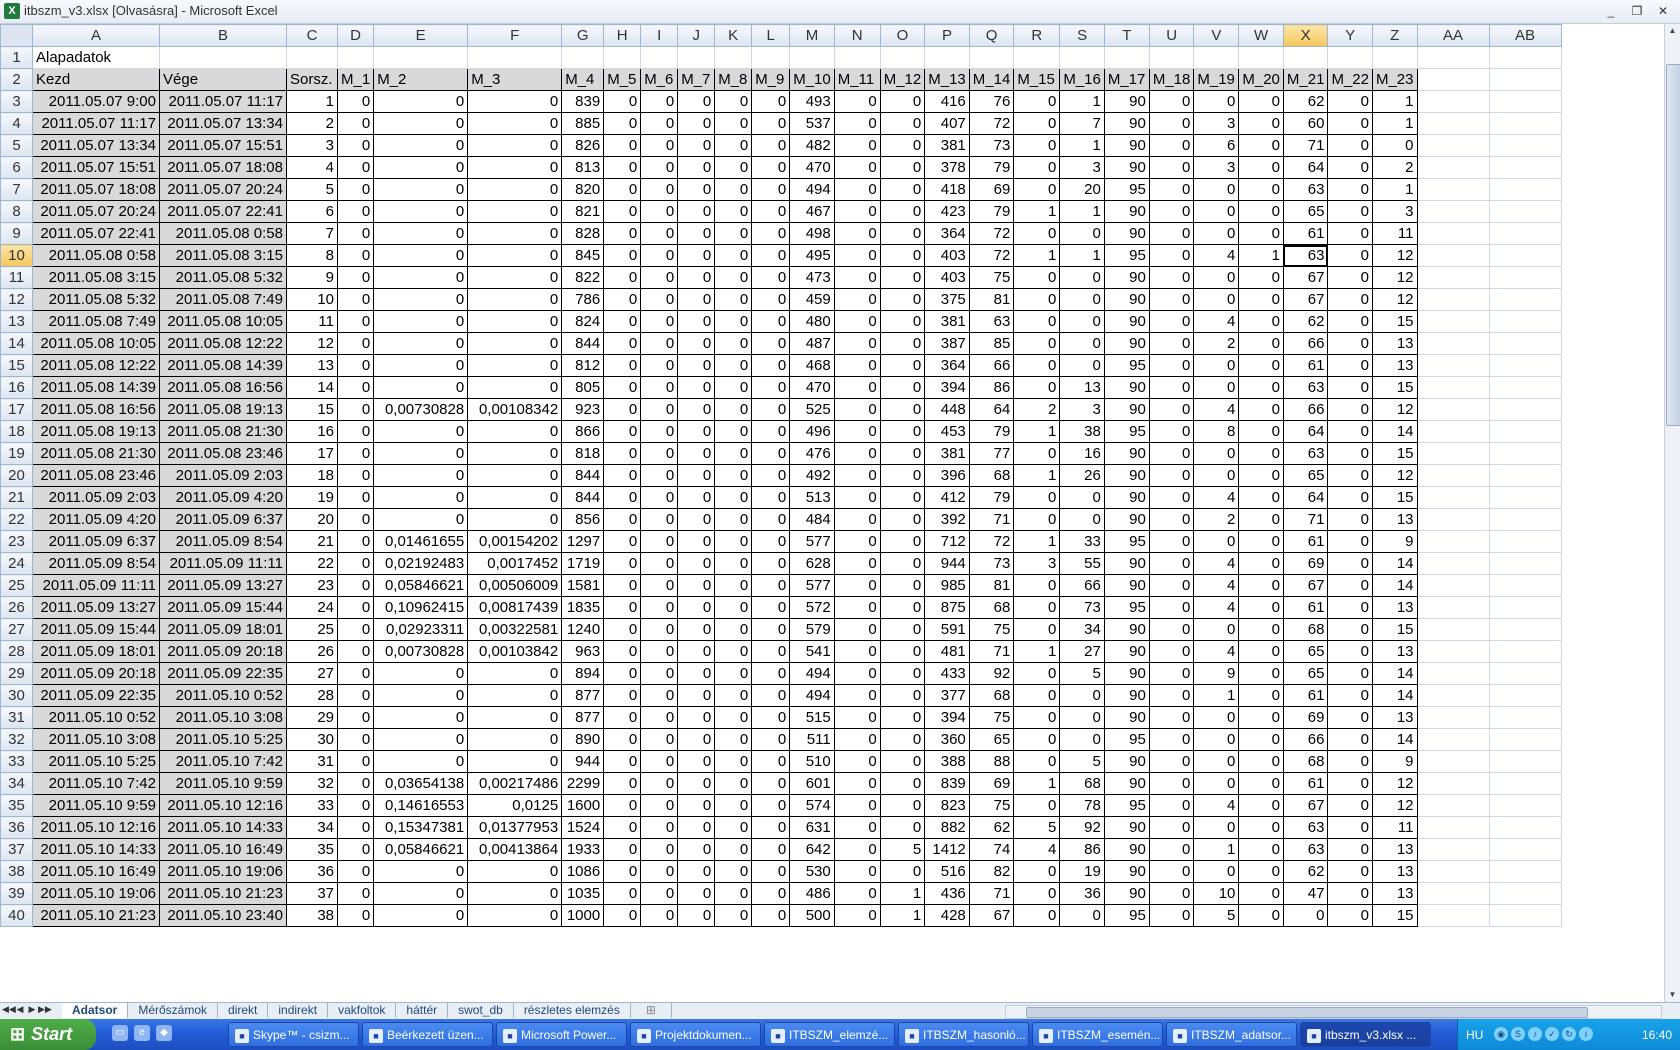 The image size is (1680, 1050). What do you see at coordinates (947, 299) in the screenshot?
I see `value-cell: 375` at bounding box center [947, 299].